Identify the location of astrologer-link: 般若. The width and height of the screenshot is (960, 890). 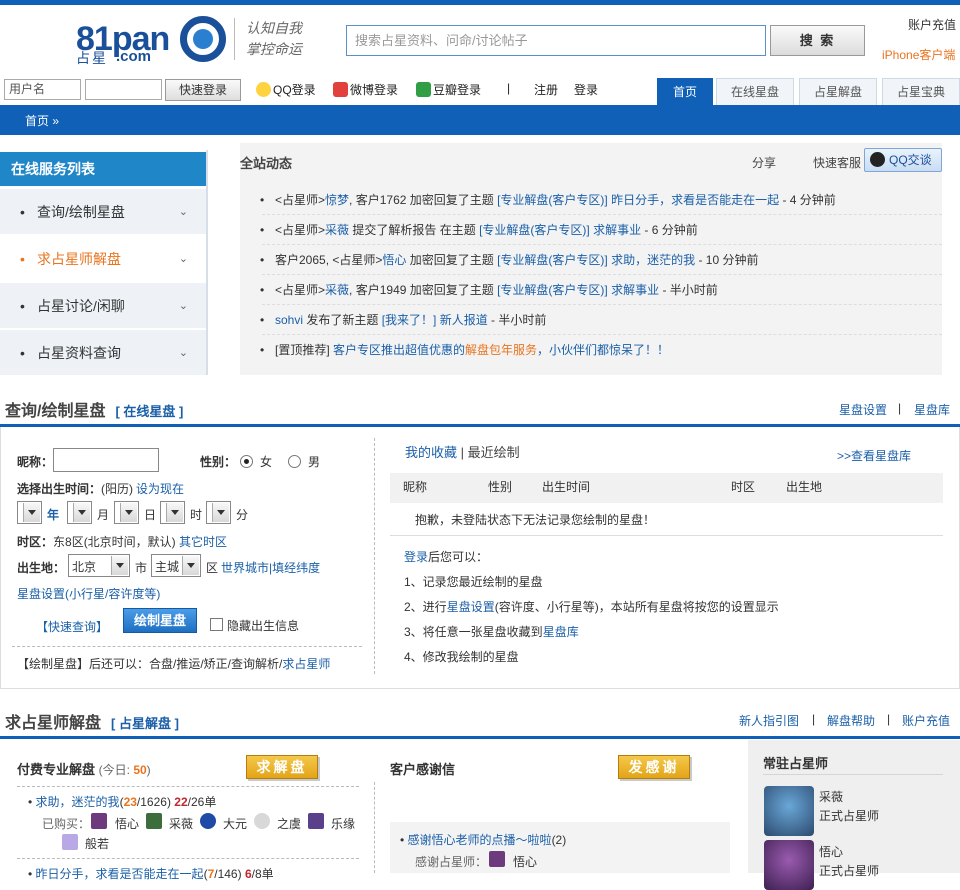
(97, 843).